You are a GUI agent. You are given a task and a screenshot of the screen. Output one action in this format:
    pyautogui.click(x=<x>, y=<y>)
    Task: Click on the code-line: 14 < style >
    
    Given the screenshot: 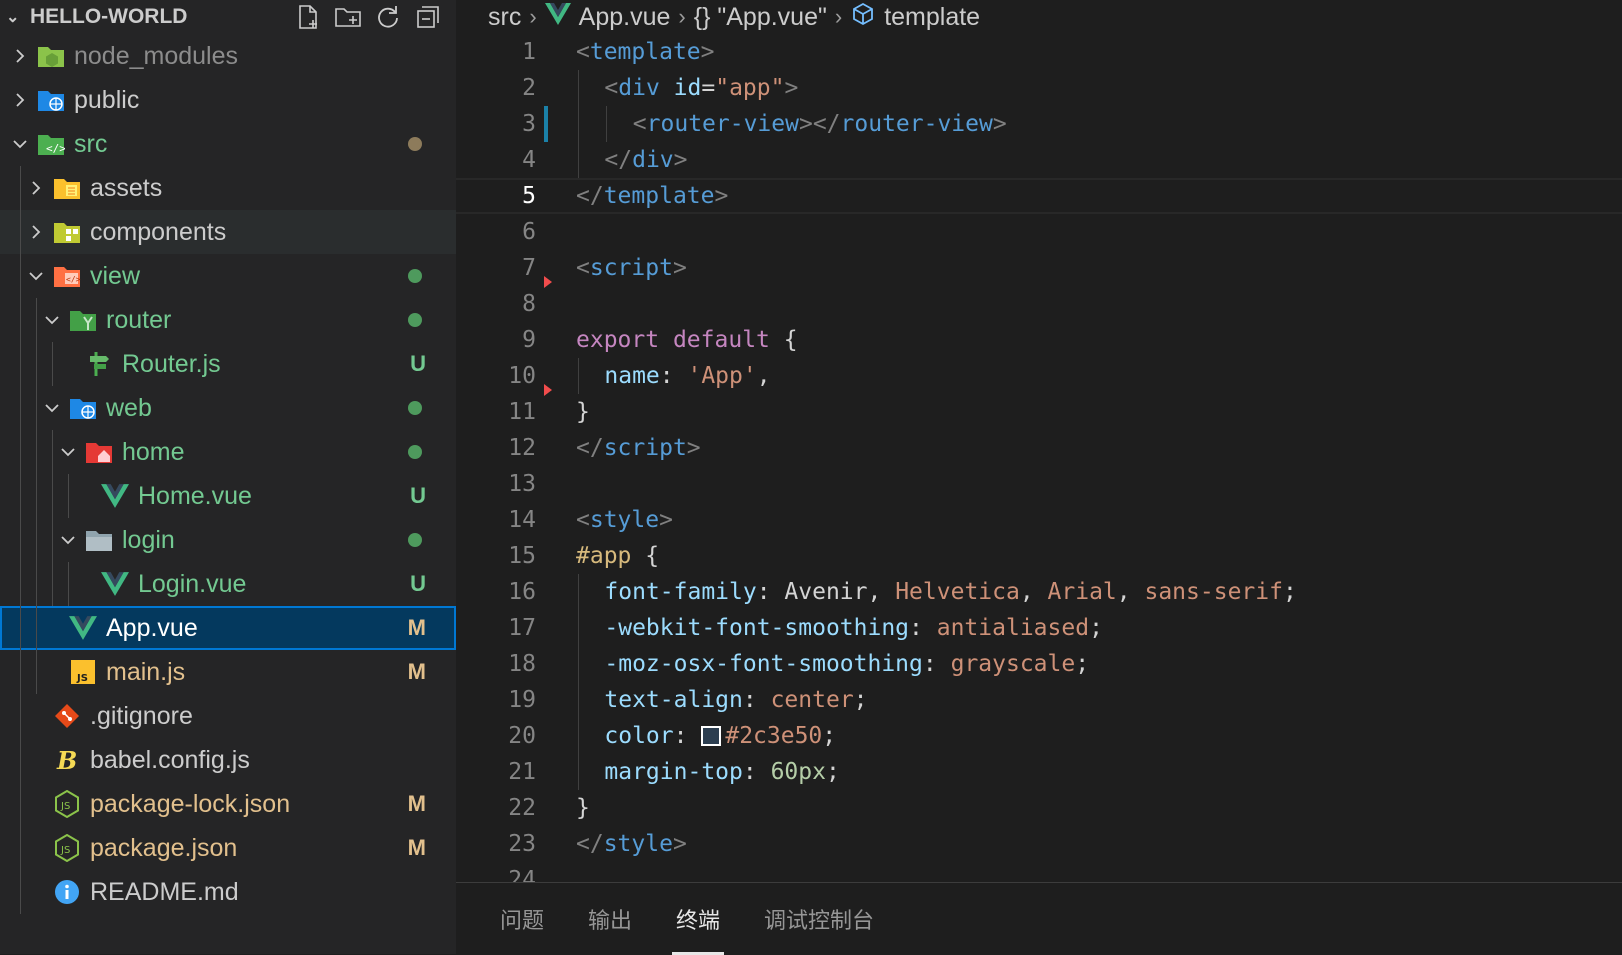 What is the action you would take?
    pyautogui.click(x=1039, y=520)
    